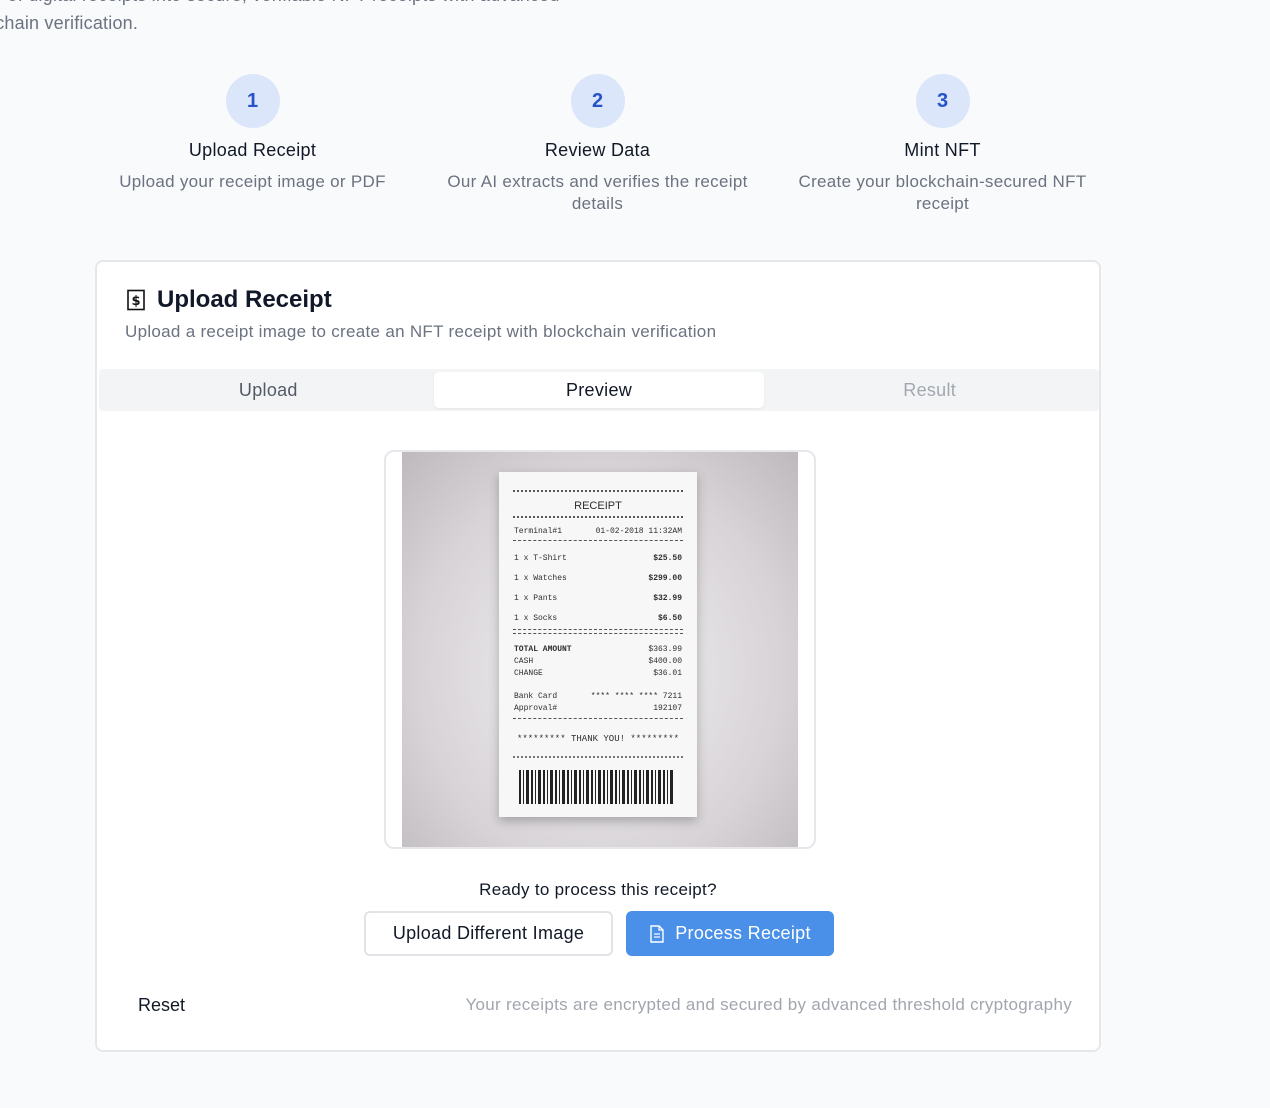  What do you see at coordinates (597, 787) in the screenshot?
I see `barcode` at bounding box center [597, 787].